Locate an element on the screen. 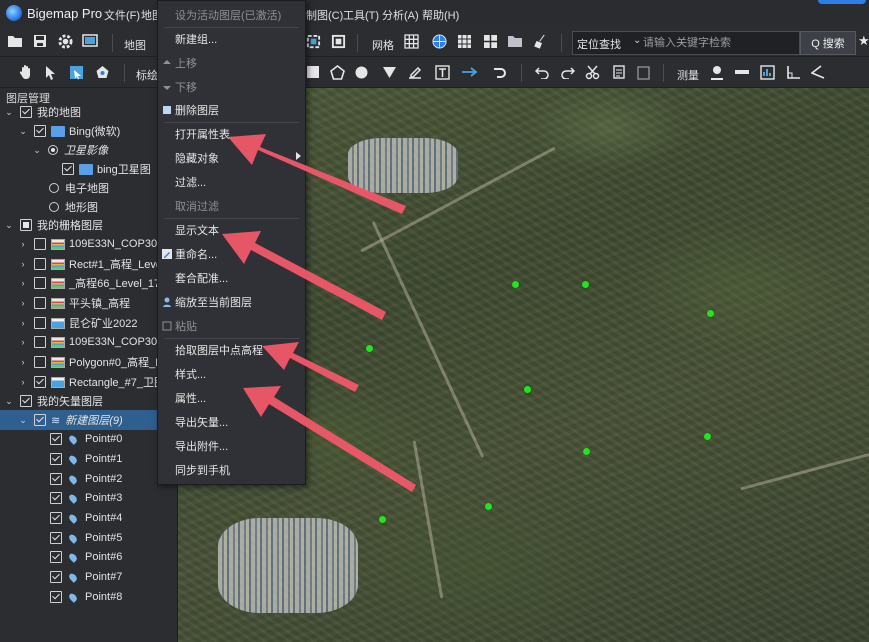 The height and width of the screenshot is (642, 869). menu-set-active-layer: 设为活动图层(已激活) is located at coordinates (231, 15).